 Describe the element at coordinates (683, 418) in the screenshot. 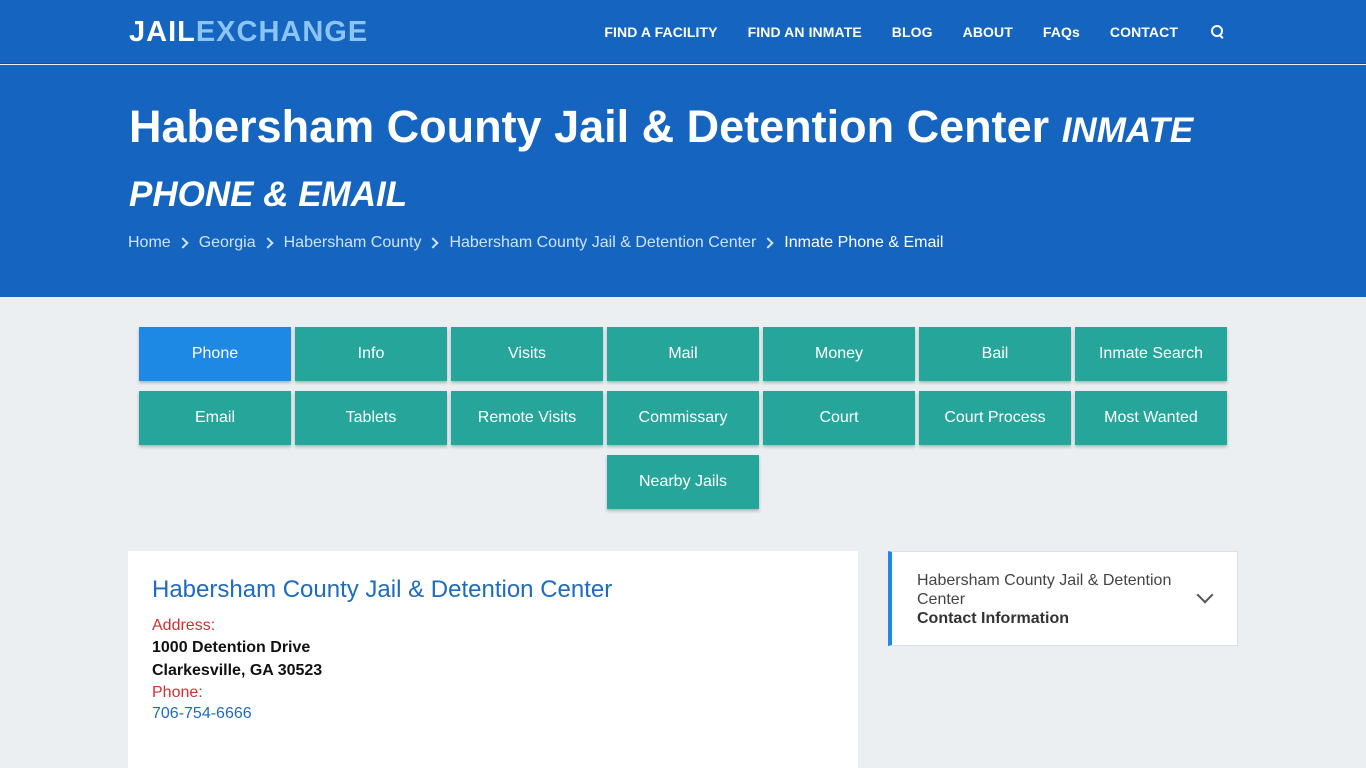

I see `tab-commissary: Commissary` at that location.